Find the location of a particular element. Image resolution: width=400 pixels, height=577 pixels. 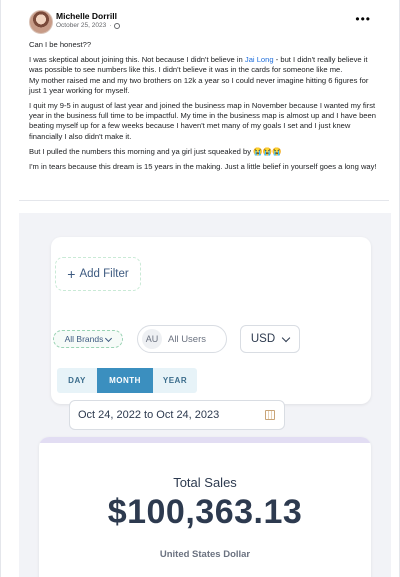

mention-link: Jai Long is located at coordinates (259, 59).